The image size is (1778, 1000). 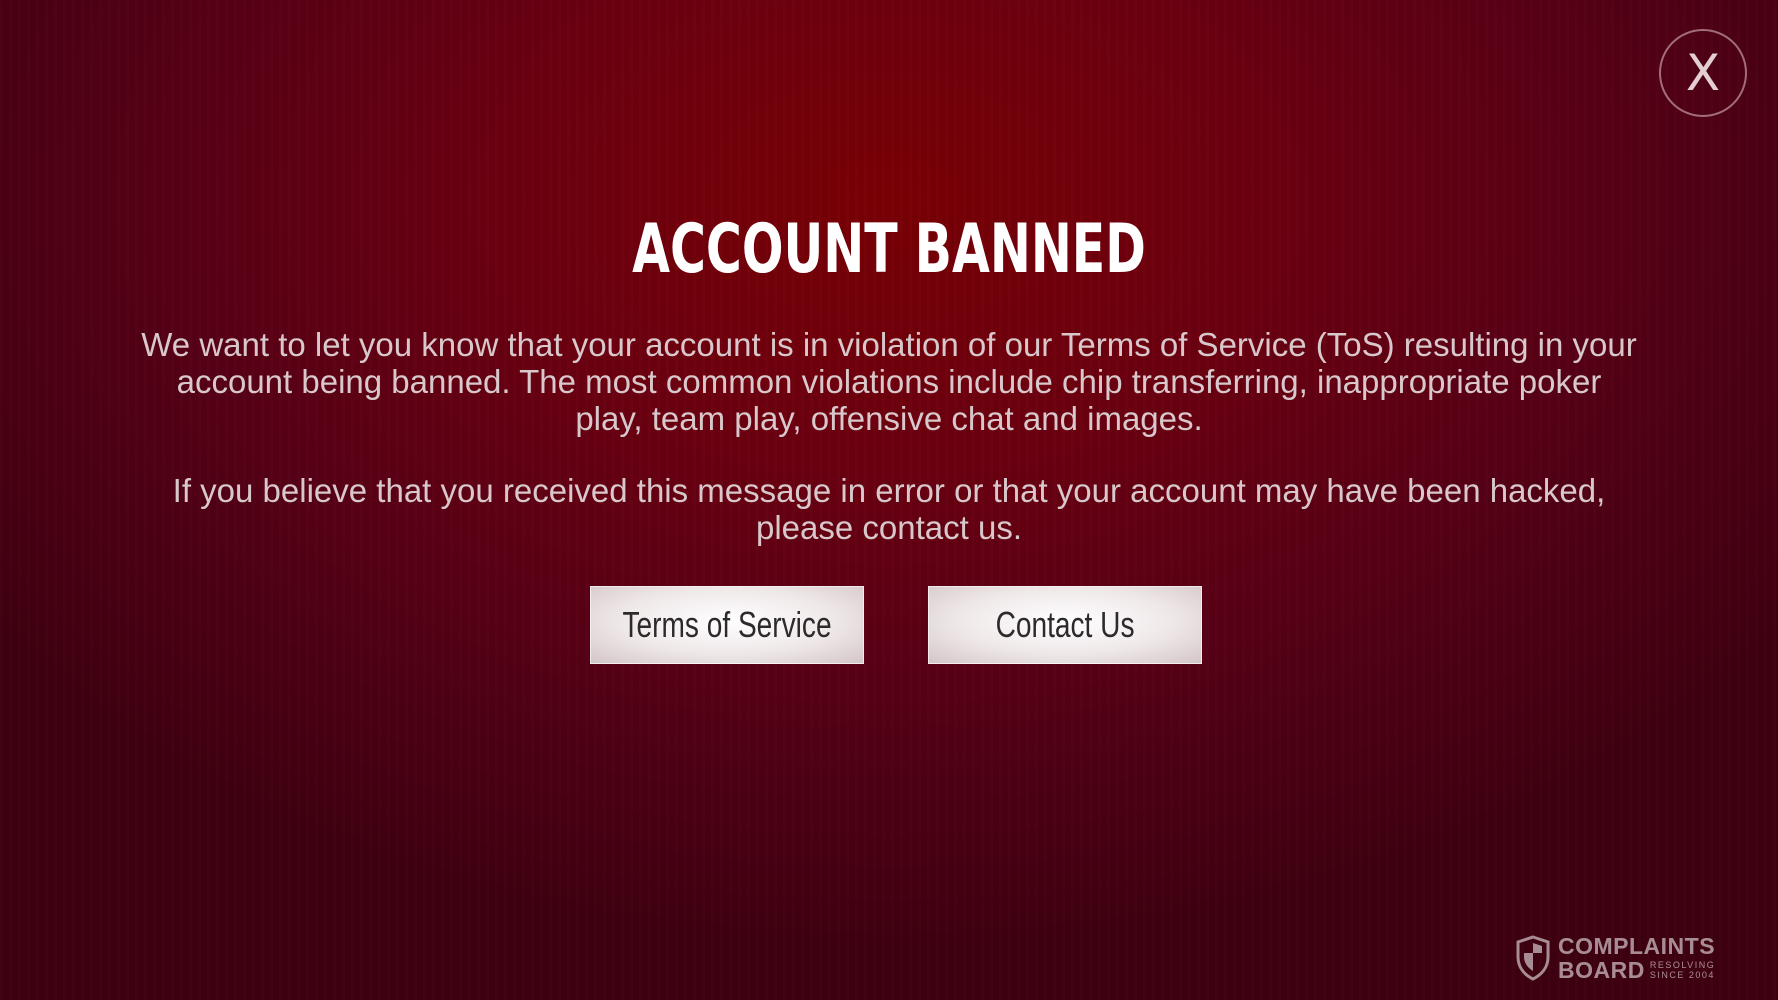 What do you see at coordinates (1637, 945) in the screenshot?
I see `watermark-line-1: COMPLAINTS` at bounding box center [1637, 945].